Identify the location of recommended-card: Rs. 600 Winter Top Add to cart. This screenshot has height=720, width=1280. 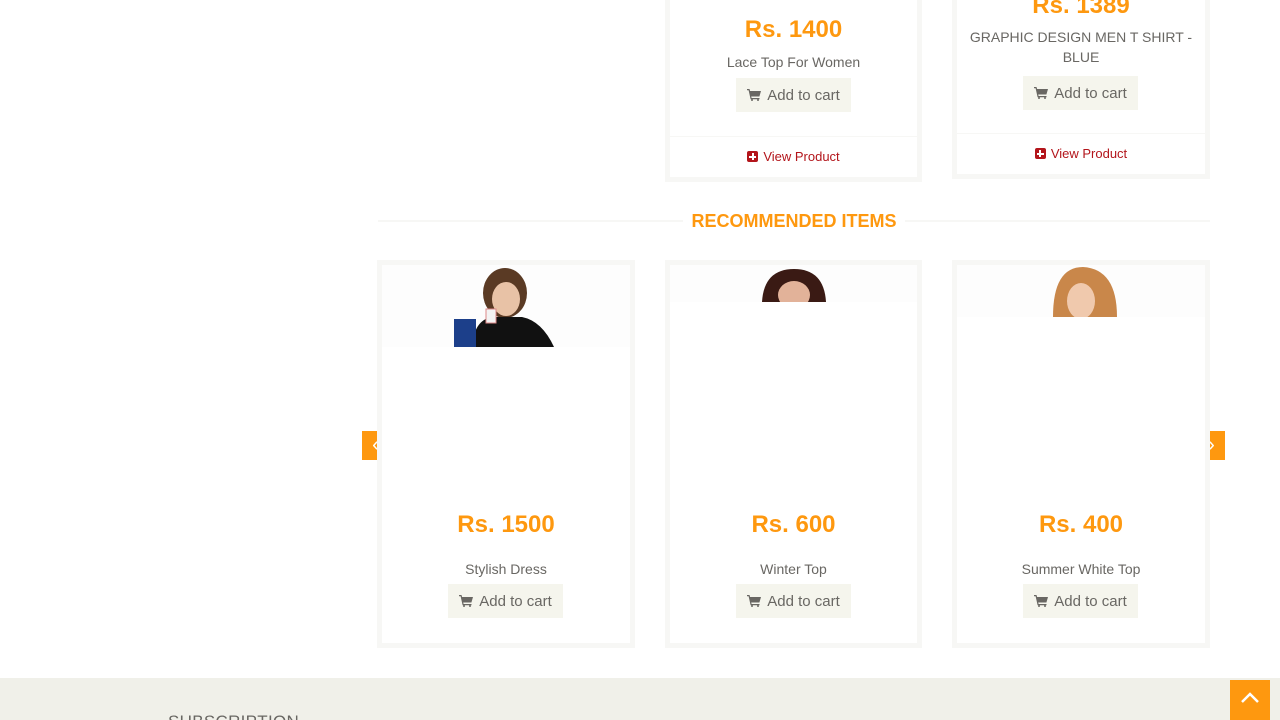
(793, 454).